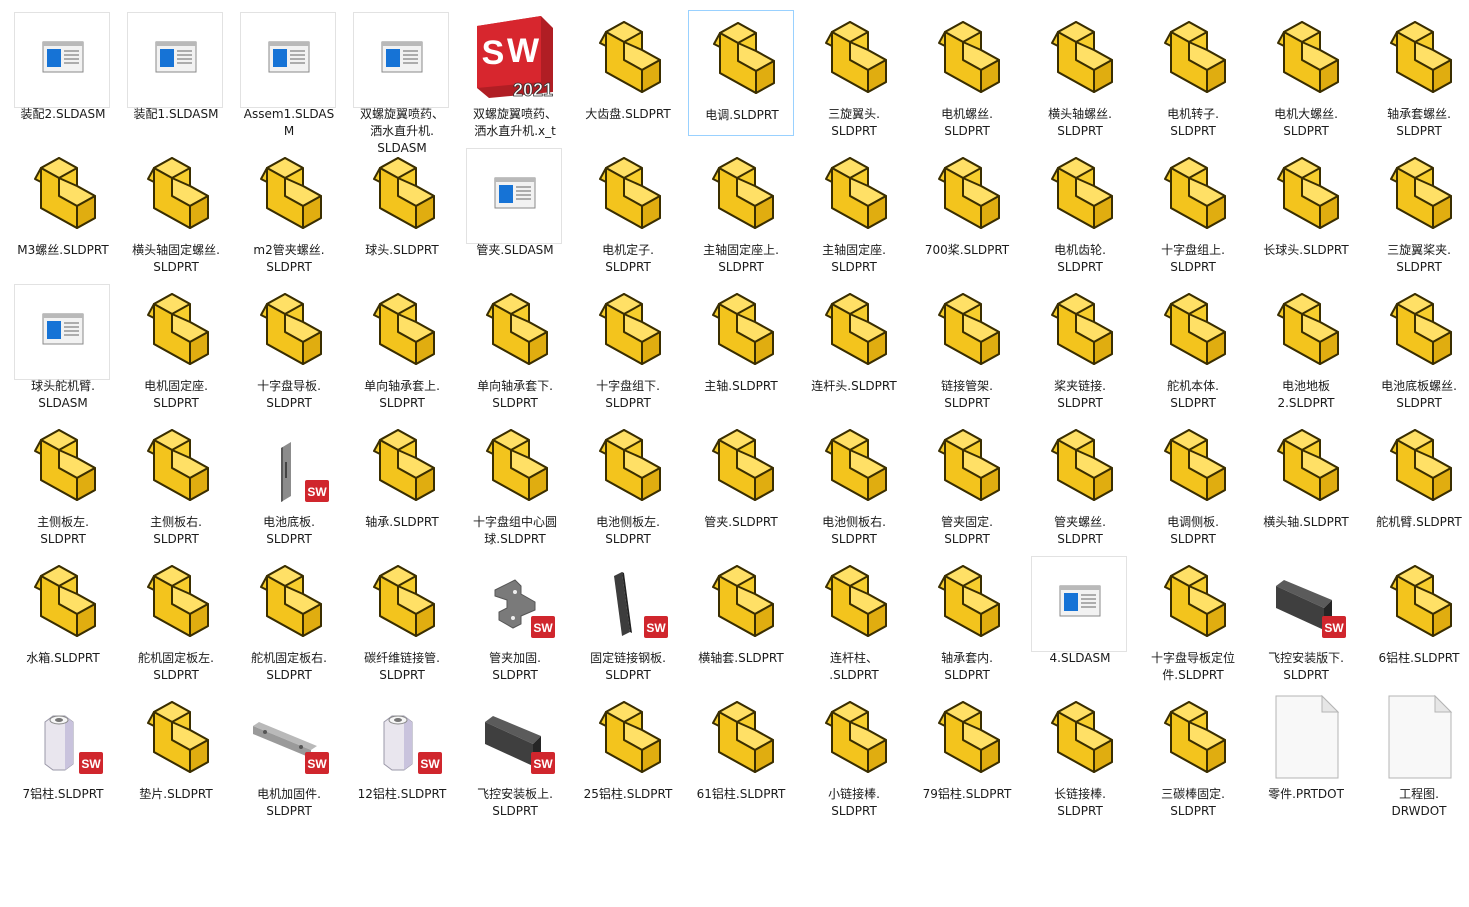  Describe the element at coordinates (1417, 346) in the screenshot. I see `file-item: 电池底板螺丝. SLDPRT` at that location.